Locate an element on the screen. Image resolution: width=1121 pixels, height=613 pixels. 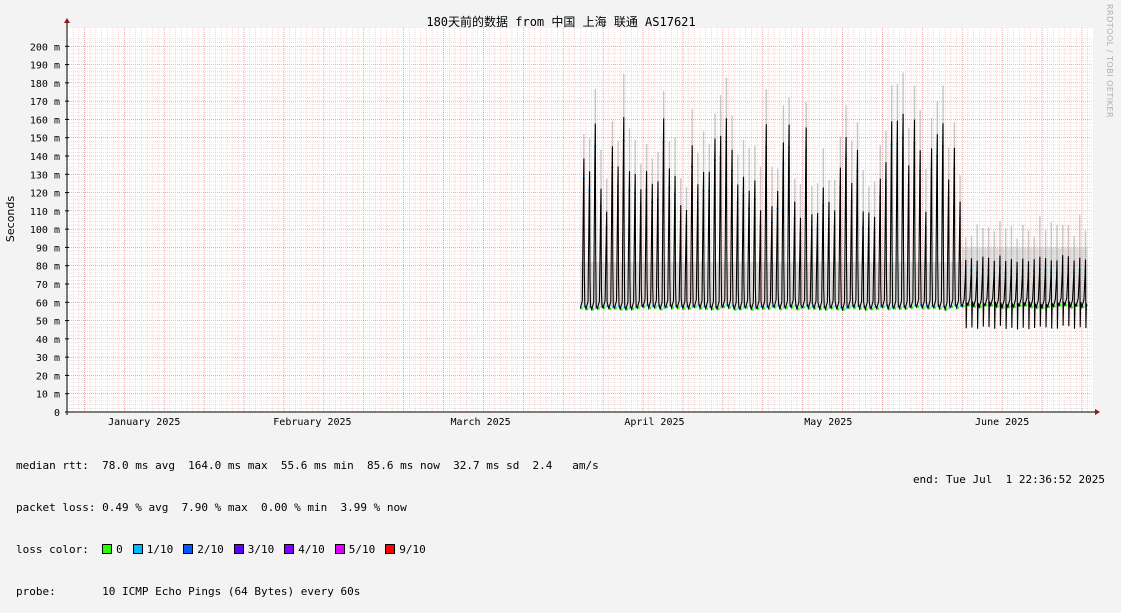
loss-color-item: 3/10 is located at coordinates (254, 549).